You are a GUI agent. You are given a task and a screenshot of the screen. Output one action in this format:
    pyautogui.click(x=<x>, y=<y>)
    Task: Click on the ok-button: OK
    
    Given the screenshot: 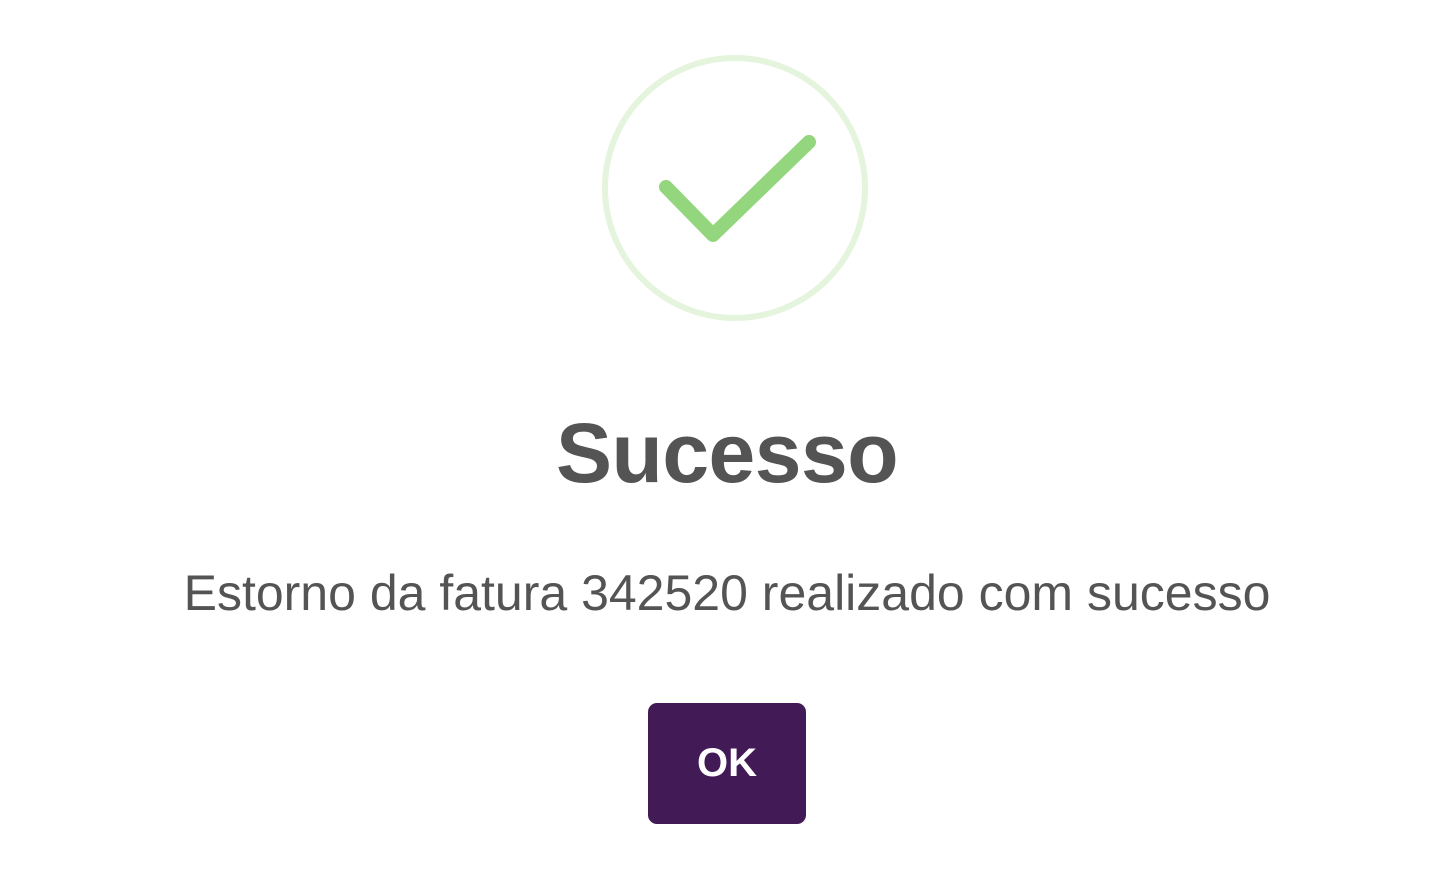 What is the action you would take?
    pyautogui.click(x=727, y=763)
    